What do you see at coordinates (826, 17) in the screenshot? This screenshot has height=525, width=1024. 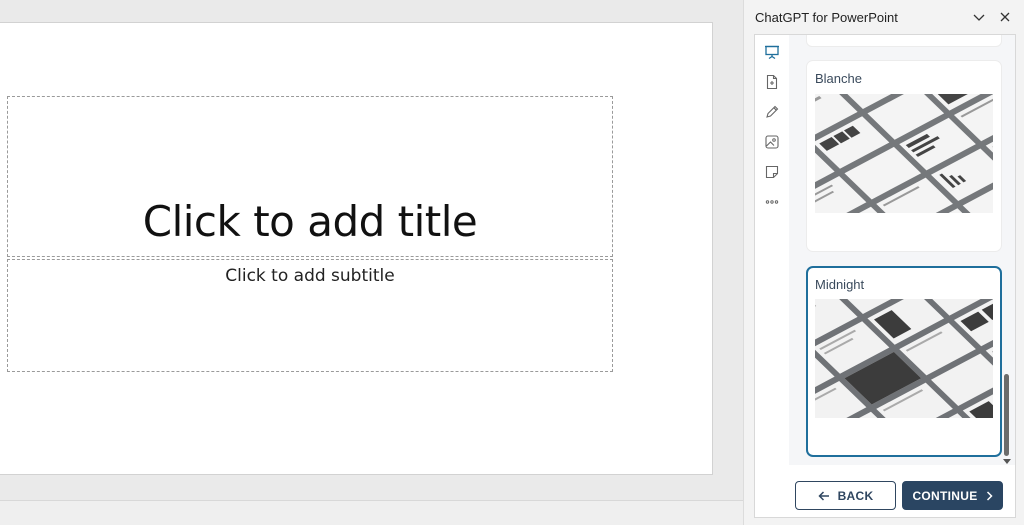 I see `pane-title: ChatGPT for PowerPoint` at bounding box center [826, 17].